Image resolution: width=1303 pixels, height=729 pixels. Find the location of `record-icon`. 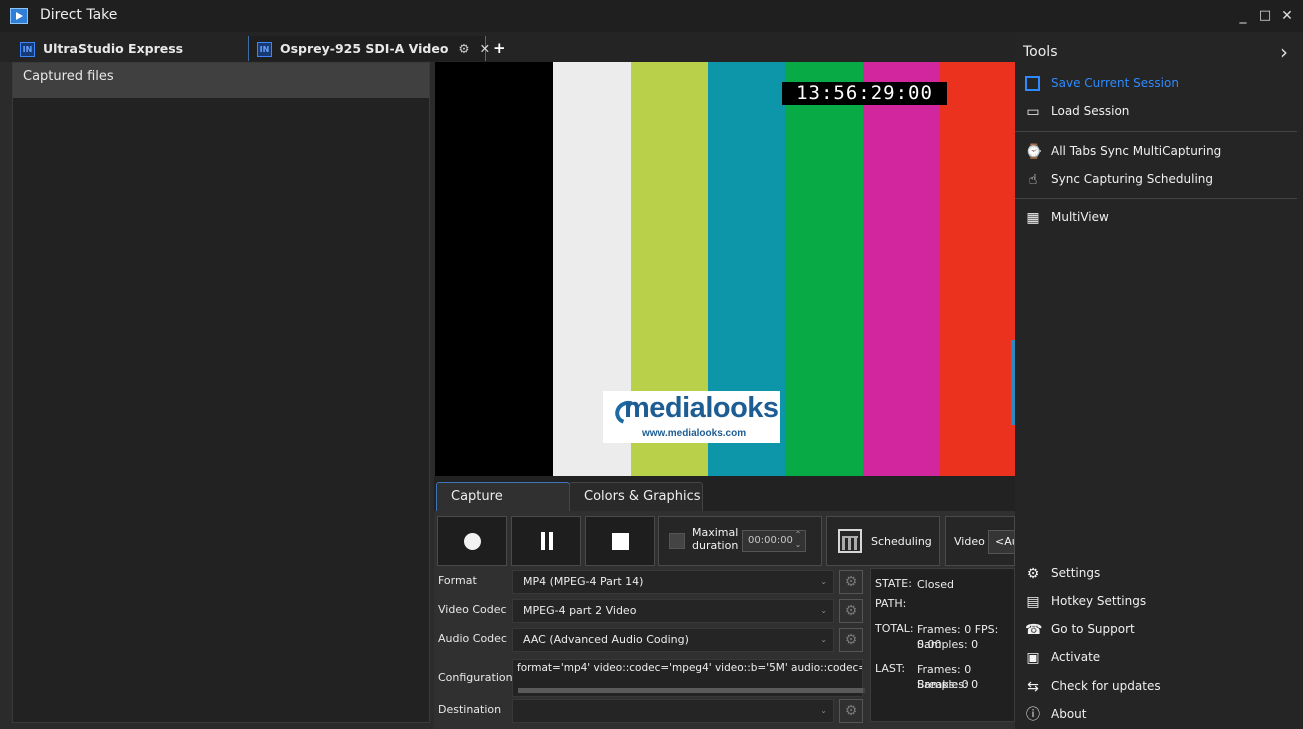

record-icon is located at coordinates (472, 541).